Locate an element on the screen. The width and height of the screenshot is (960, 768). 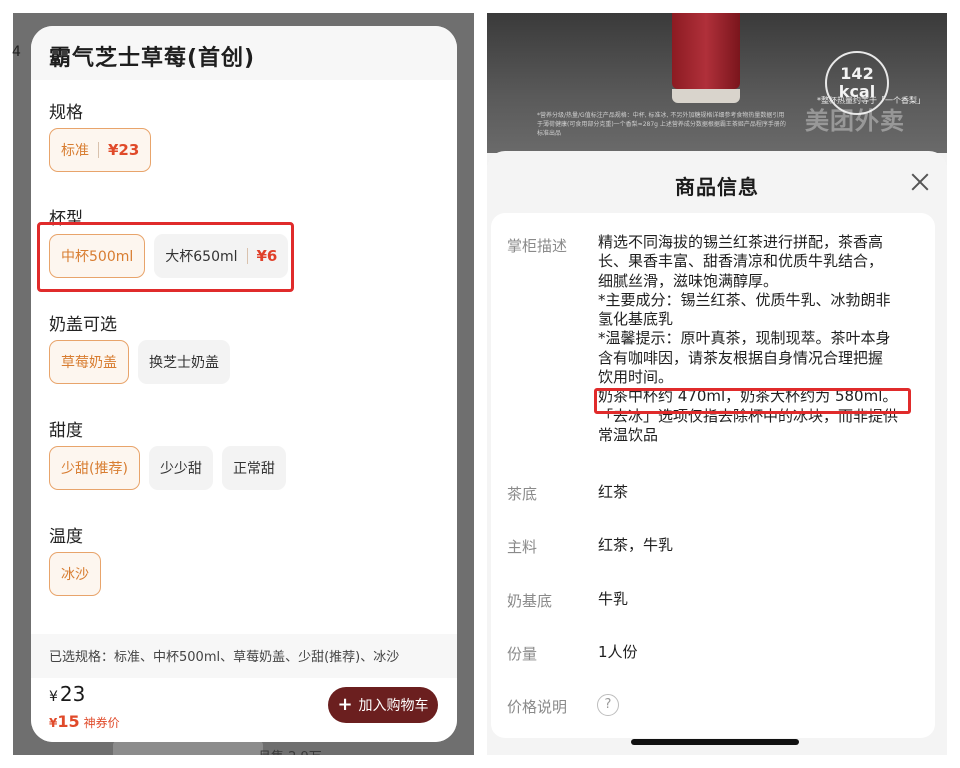
row-label-tea-base: 茶底 is located at coordinates (522, 494).